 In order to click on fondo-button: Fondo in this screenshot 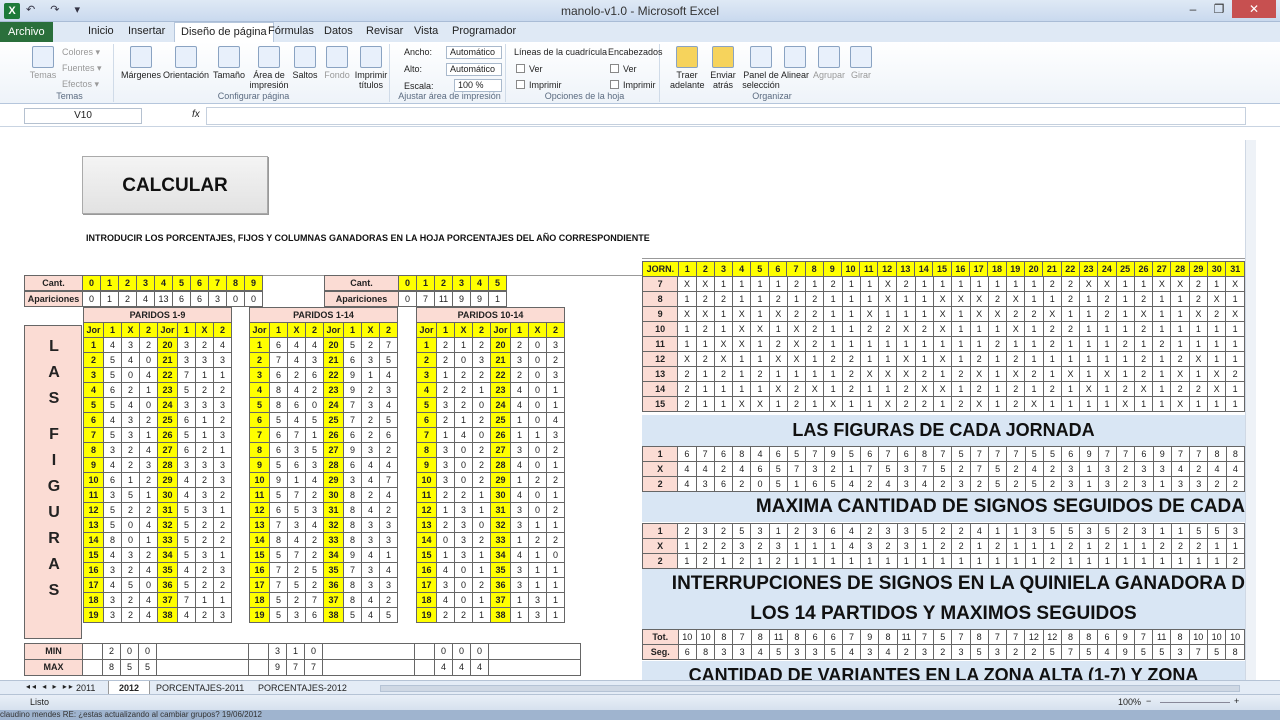, I will do `click(337, 63)`.